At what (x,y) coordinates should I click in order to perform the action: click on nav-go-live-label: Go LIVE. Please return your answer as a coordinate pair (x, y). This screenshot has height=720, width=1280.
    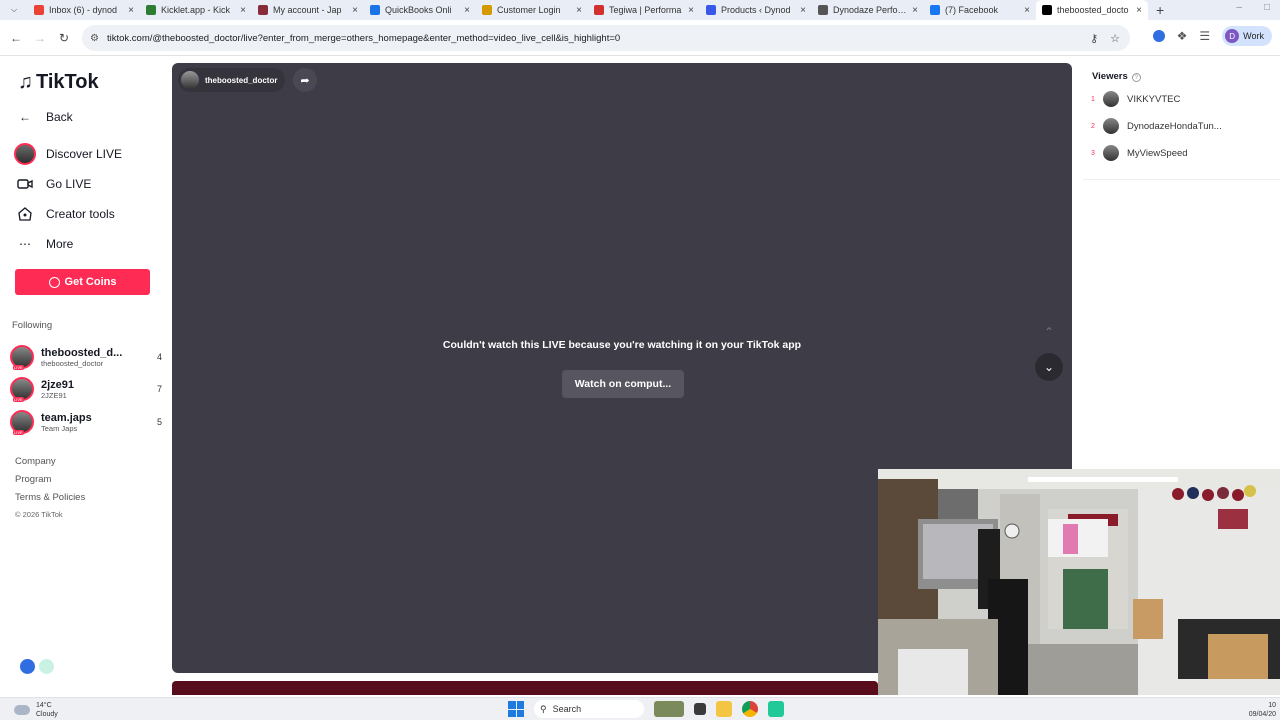
    Looking at the image, I should click on (69, 184).